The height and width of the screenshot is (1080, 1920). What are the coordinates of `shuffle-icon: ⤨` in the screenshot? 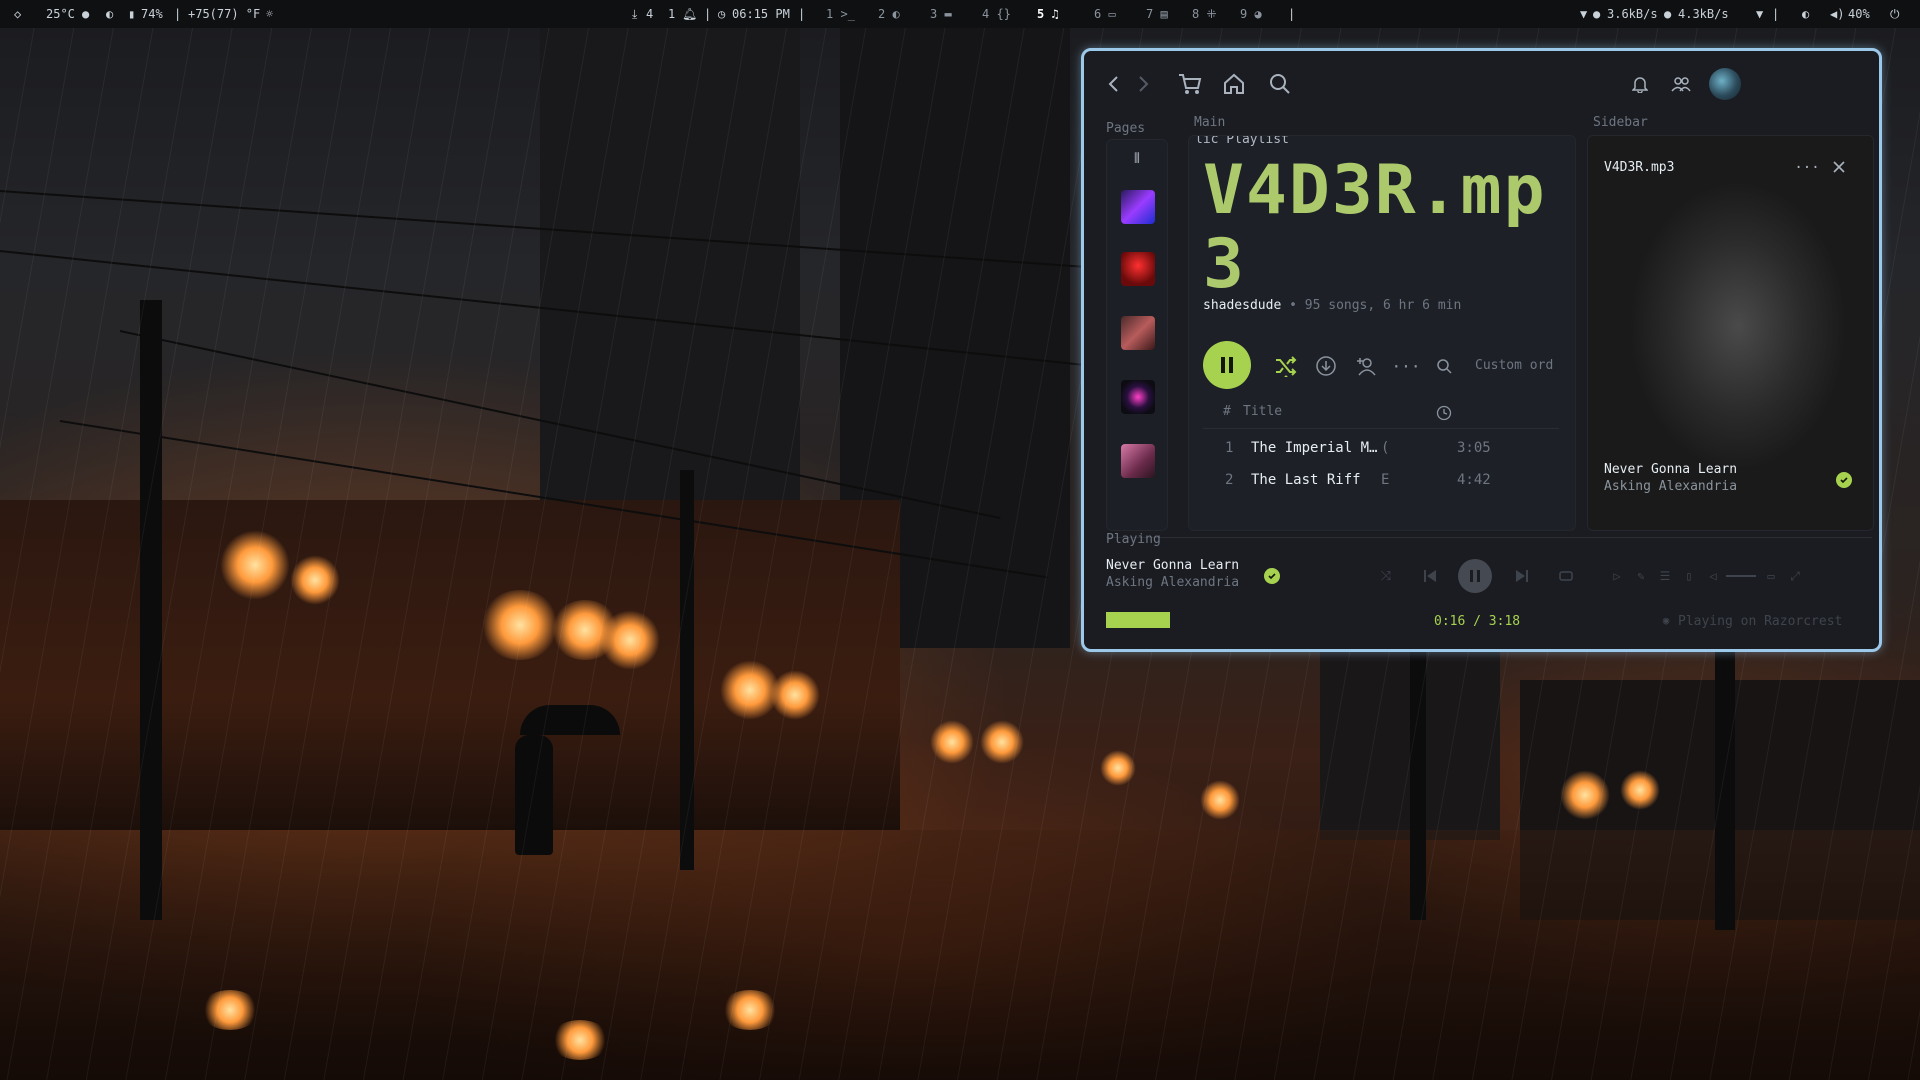 It's located at (1386, 576).